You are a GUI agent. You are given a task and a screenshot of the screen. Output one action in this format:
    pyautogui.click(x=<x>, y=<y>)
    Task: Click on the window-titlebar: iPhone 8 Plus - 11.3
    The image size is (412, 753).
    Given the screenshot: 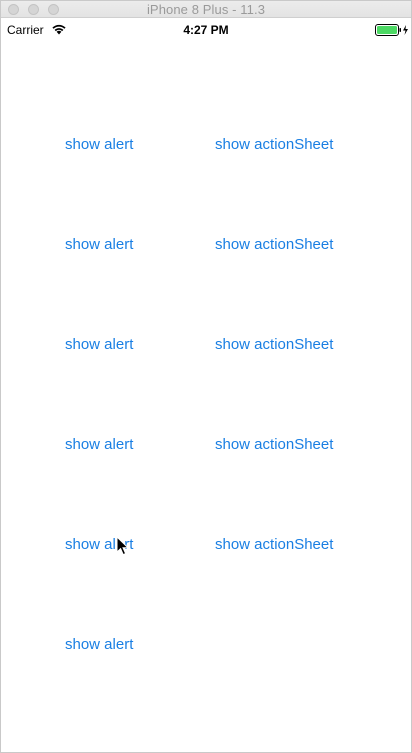 What is the action you would take?
    pyautogui.click(x=206, y=9)
    